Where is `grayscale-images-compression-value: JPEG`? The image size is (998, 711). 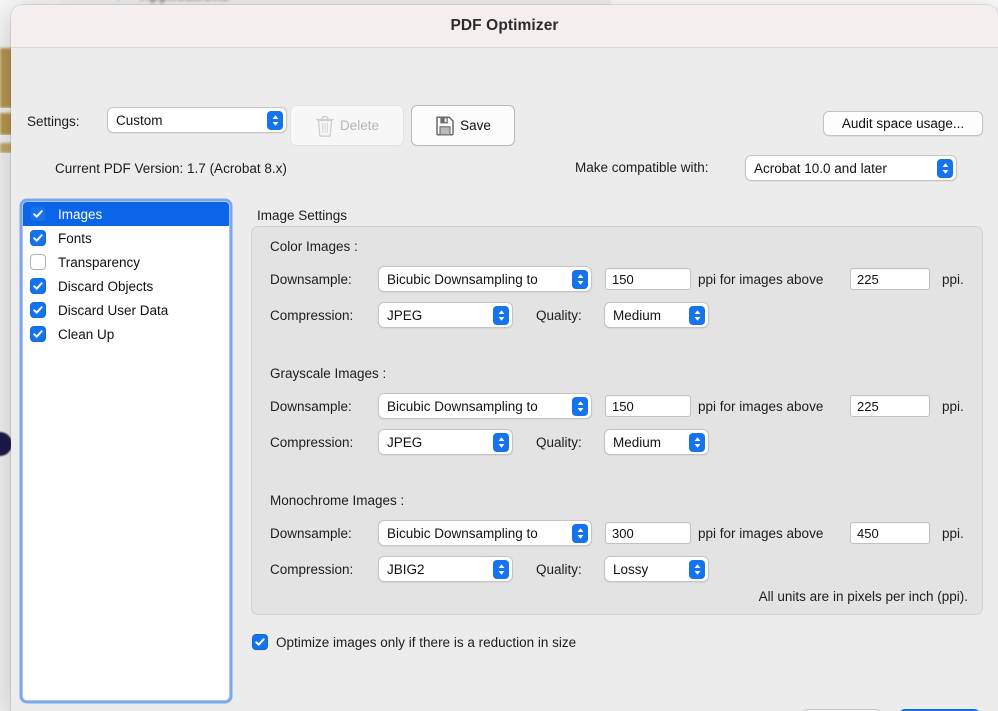 grayscale-images-compression-value: JPEG is located at coordinates (405, 442).